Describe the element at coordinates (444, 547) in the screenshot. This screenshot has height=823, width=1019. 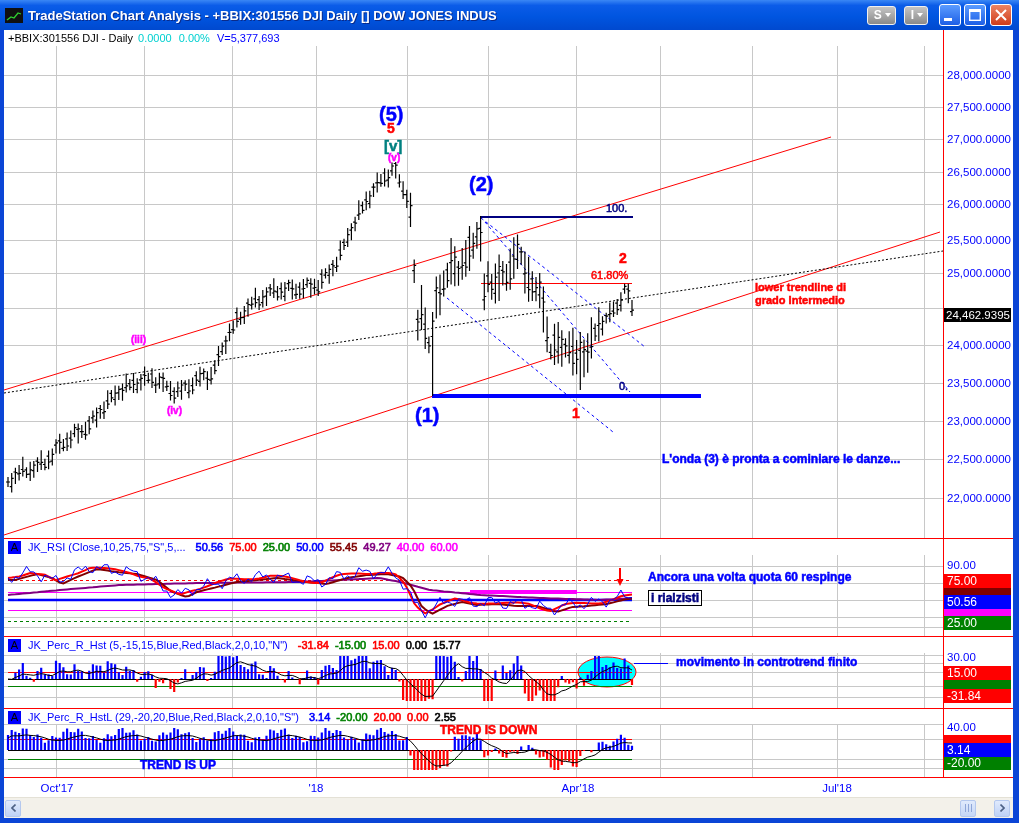
I see `indicator-value: 60.00` at that location.